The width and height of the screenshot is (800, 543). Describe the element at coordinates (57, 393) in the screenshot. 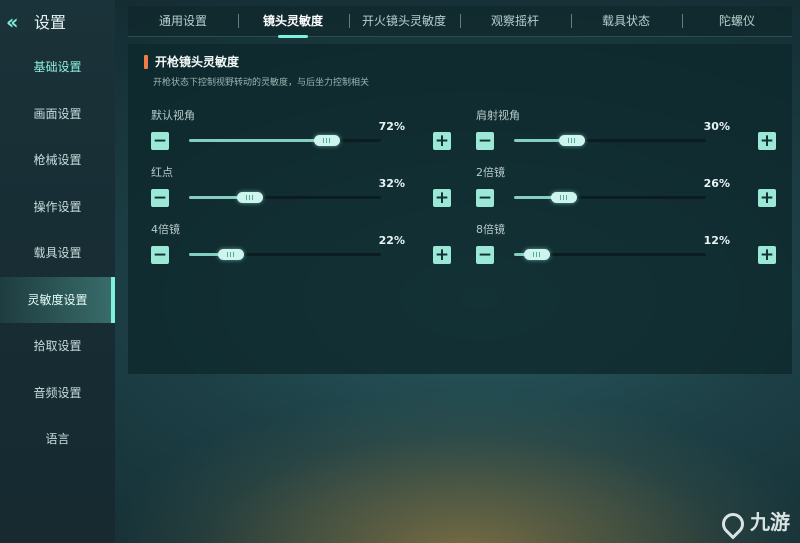

I see `sidebar-item-audio: 音频设置` at that location.